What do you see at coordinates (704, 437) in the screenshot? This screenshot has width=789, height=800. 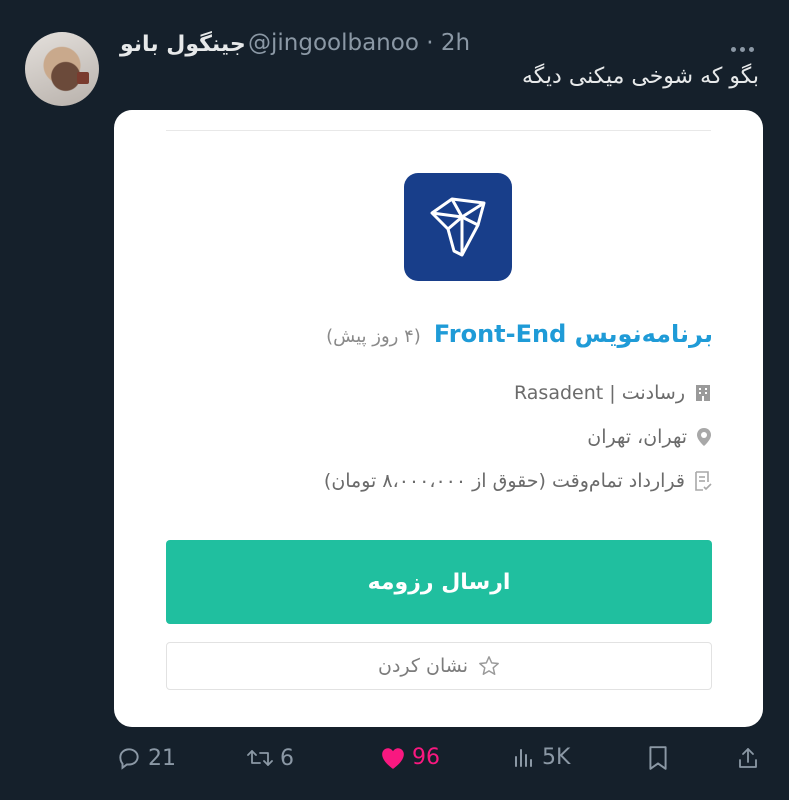 I see `location-pin-icon` at bounding box center [704, 437].